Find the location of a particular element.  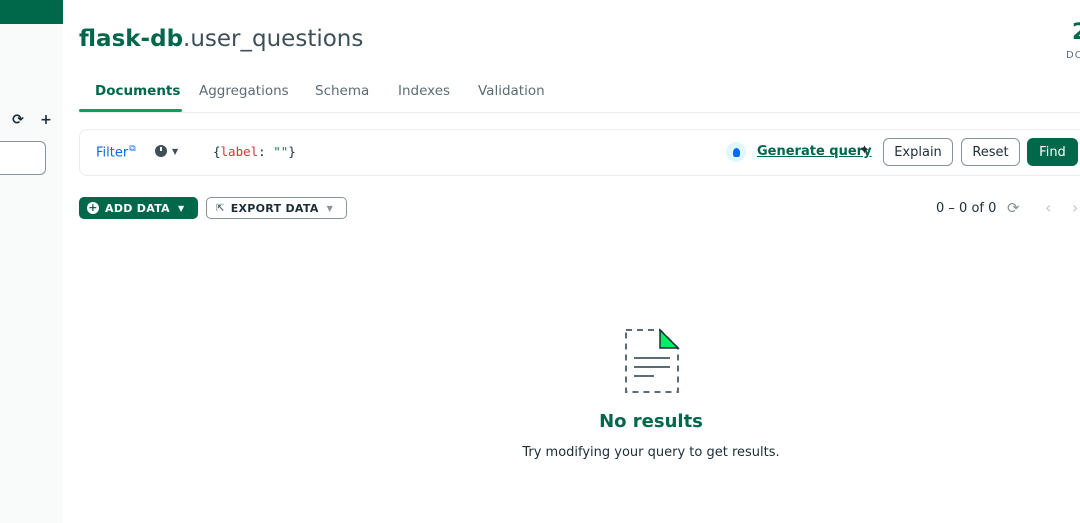

page-title: flask-db.user_questions is located at coordinates (221, 39).